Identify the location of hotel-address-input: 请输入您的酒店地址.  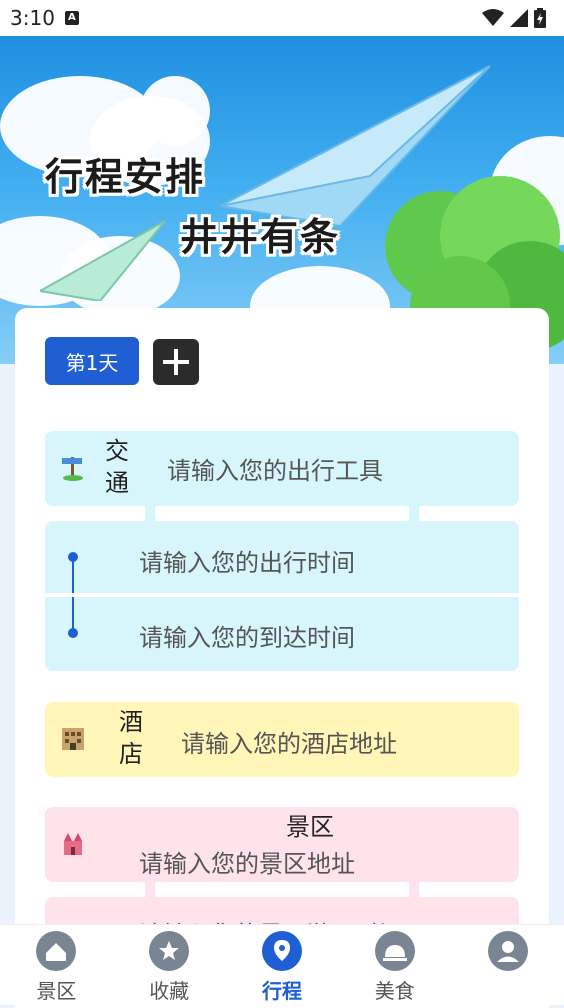
(289, 741).